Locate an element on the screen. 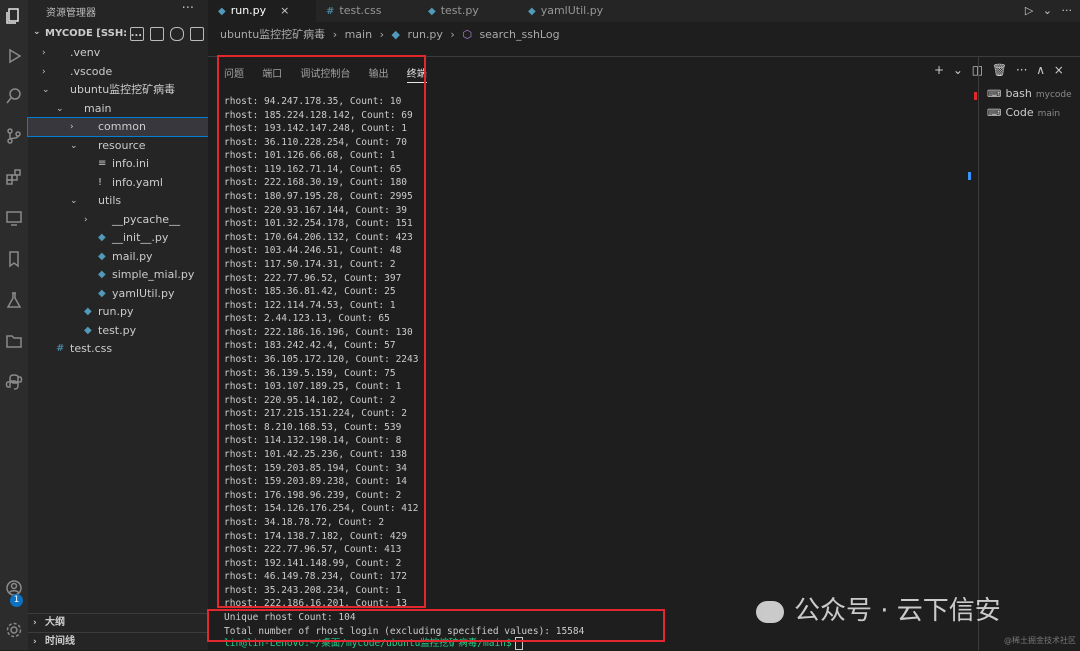 Image resolution: width=1080 pixels, height=651 pixels. timeline-label: 时间线 is located at coordinates (60, 641).